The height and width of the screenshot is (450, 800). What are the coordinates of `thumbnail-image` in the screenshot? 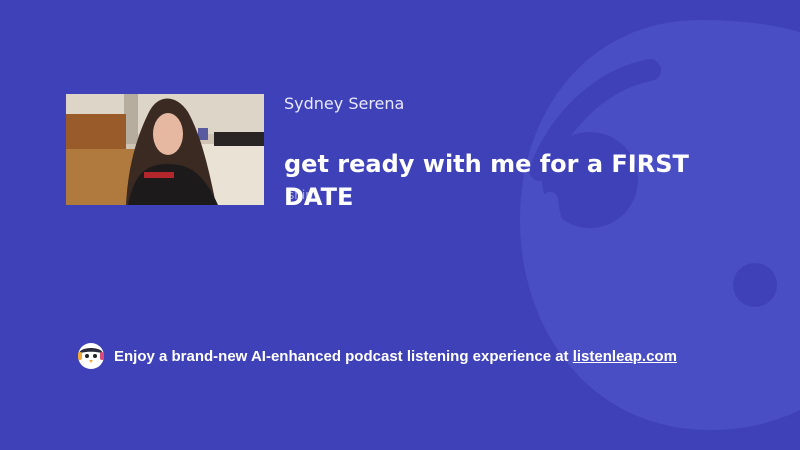 It's located at (165, 149).